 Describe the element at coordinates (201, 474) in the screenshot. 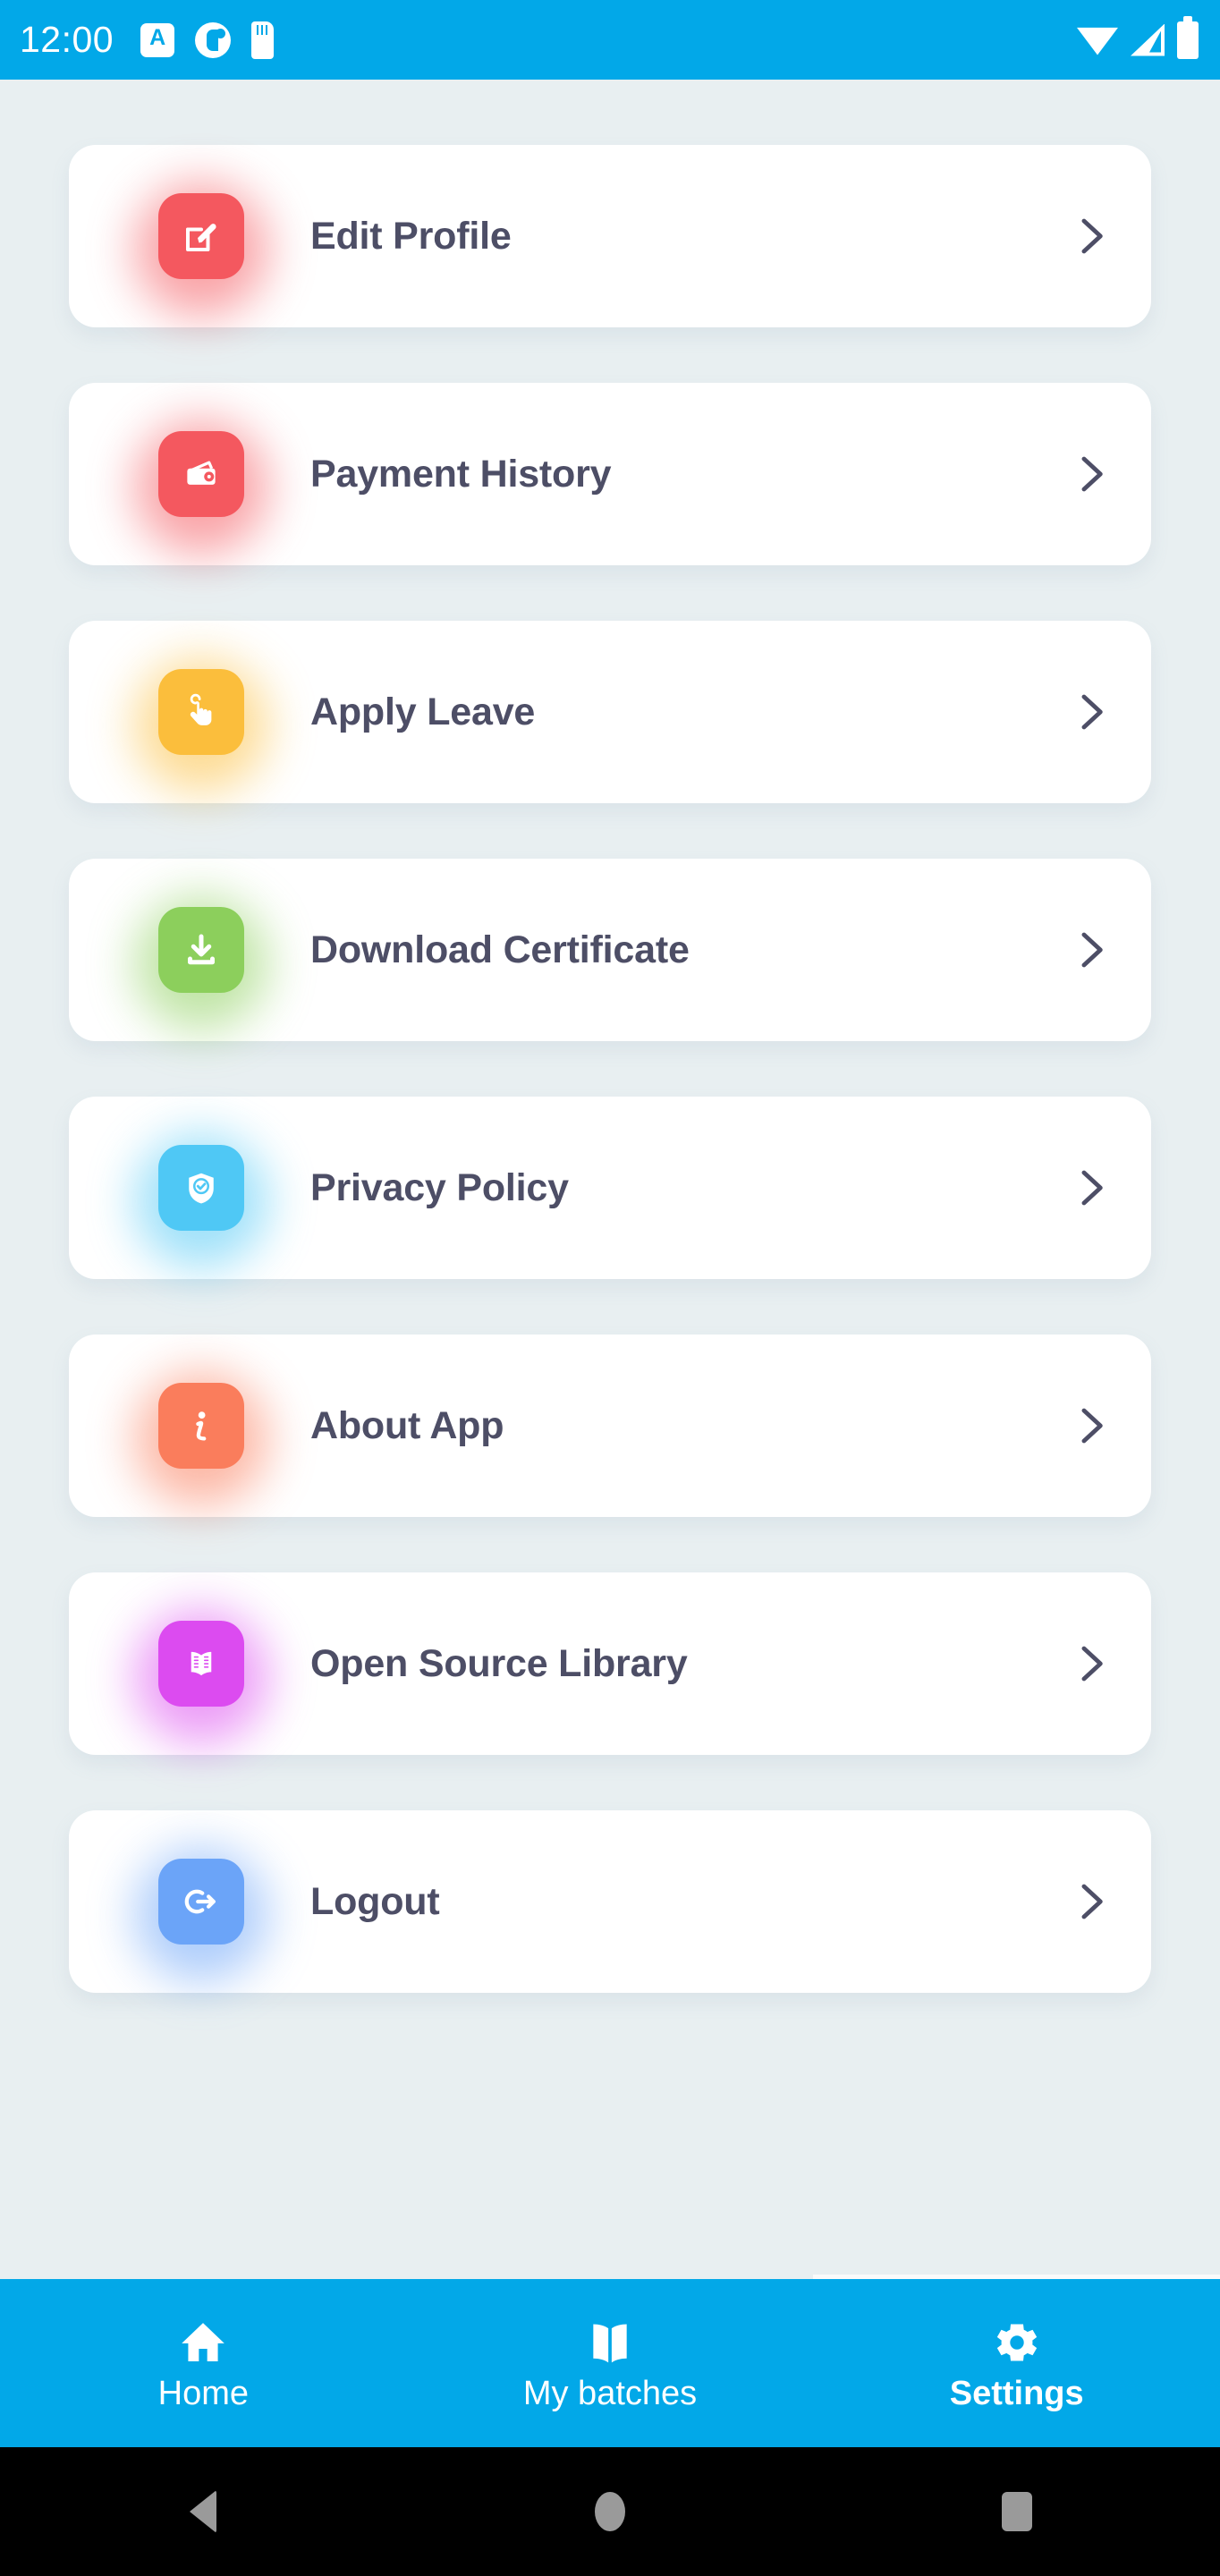

I see `wallet-icon` at that location.